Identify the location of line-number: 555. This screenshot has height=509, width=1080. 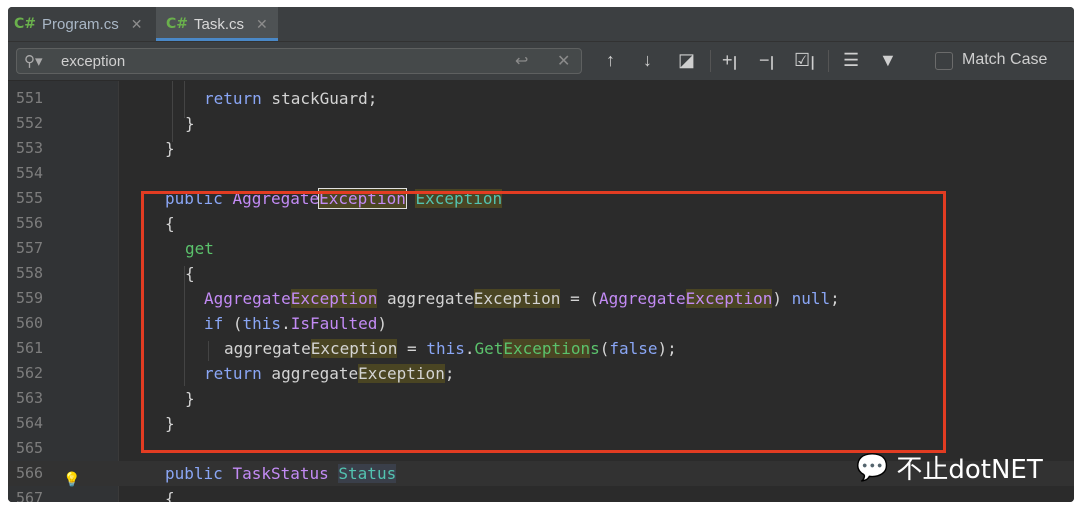
(30, 198).